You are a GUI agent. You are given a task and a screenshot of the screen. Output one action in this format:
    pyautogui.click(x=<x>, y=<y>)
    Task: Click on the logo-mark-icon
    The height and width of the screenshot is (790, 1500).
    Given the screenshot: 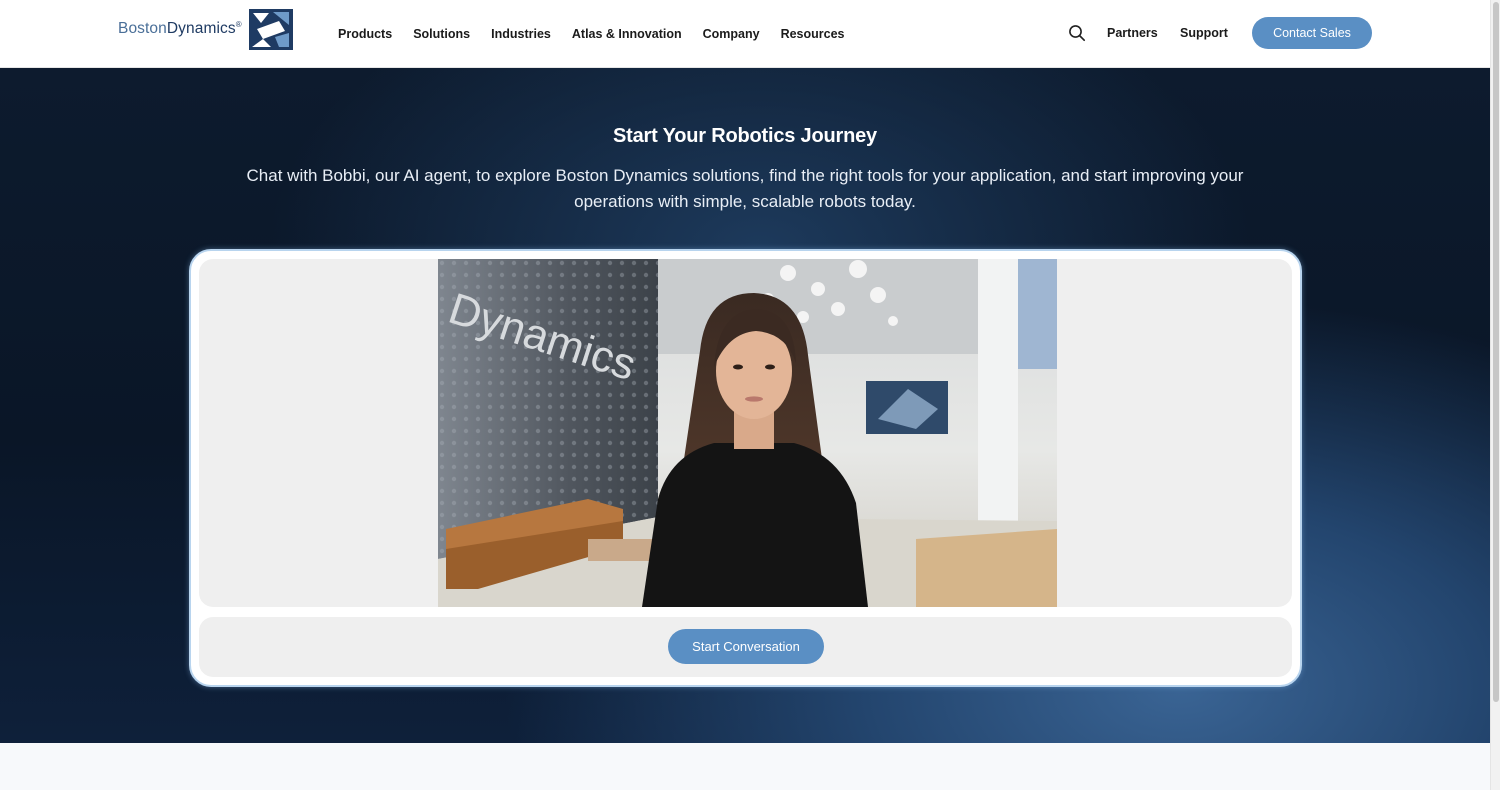 What is the action you would take?
    pyautogui.click(x=270, y=29)
    